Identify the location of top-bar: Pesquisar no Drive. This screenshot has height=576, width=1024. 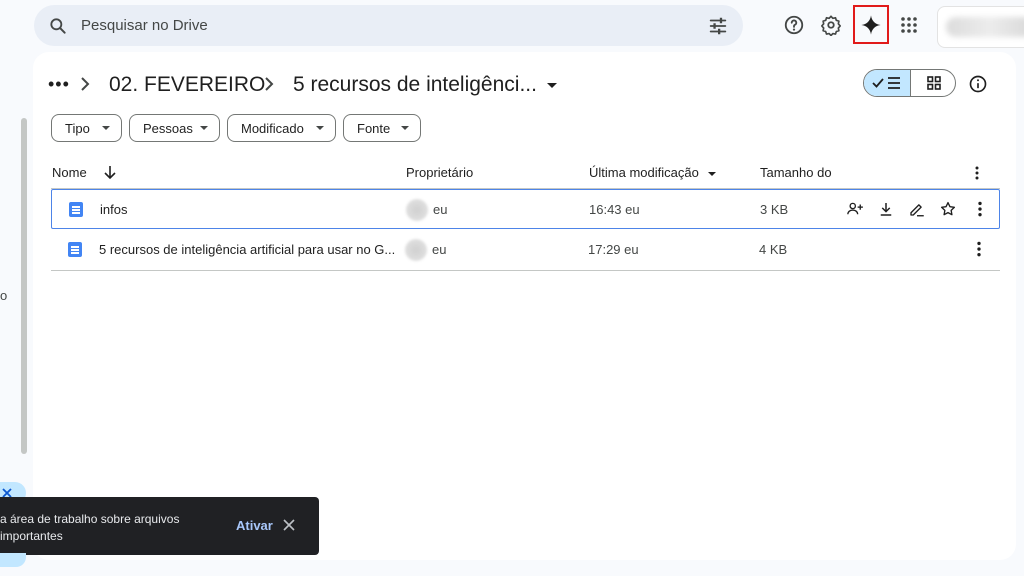
(512, 26).